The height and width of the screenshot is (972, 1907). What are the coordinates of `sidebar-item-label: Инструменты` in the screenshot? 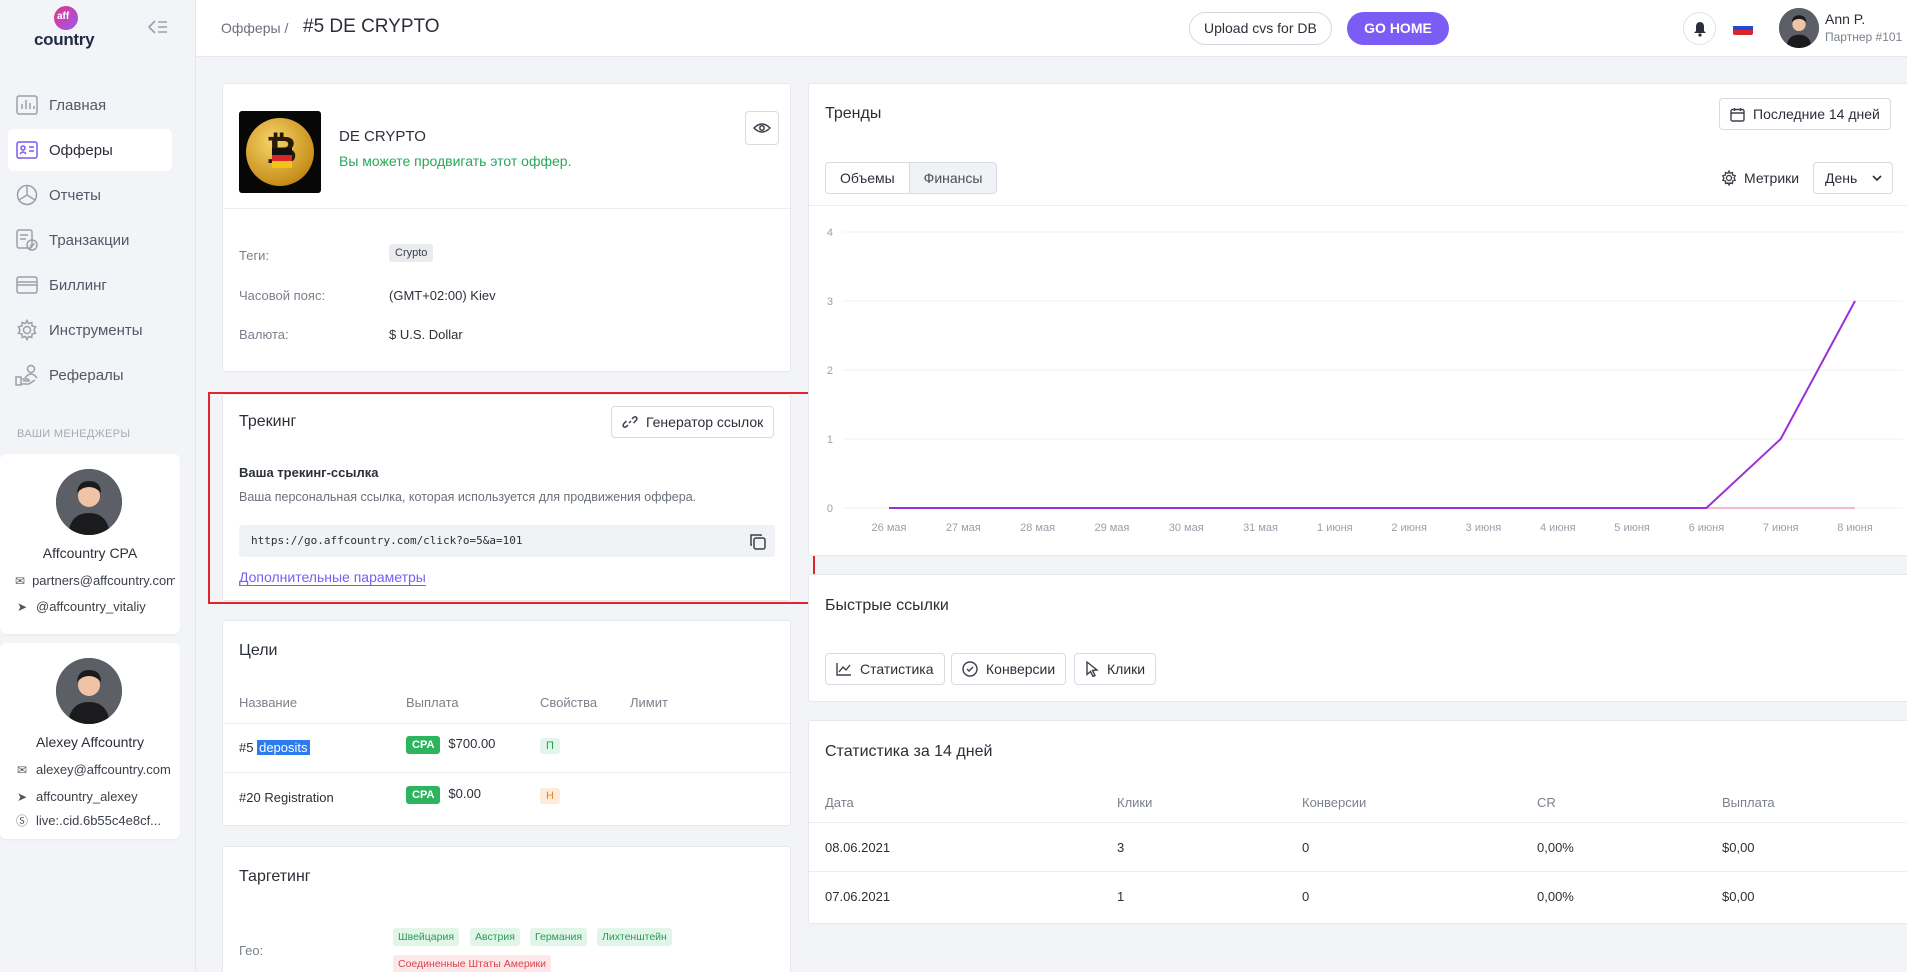 It's located at (96, 330).